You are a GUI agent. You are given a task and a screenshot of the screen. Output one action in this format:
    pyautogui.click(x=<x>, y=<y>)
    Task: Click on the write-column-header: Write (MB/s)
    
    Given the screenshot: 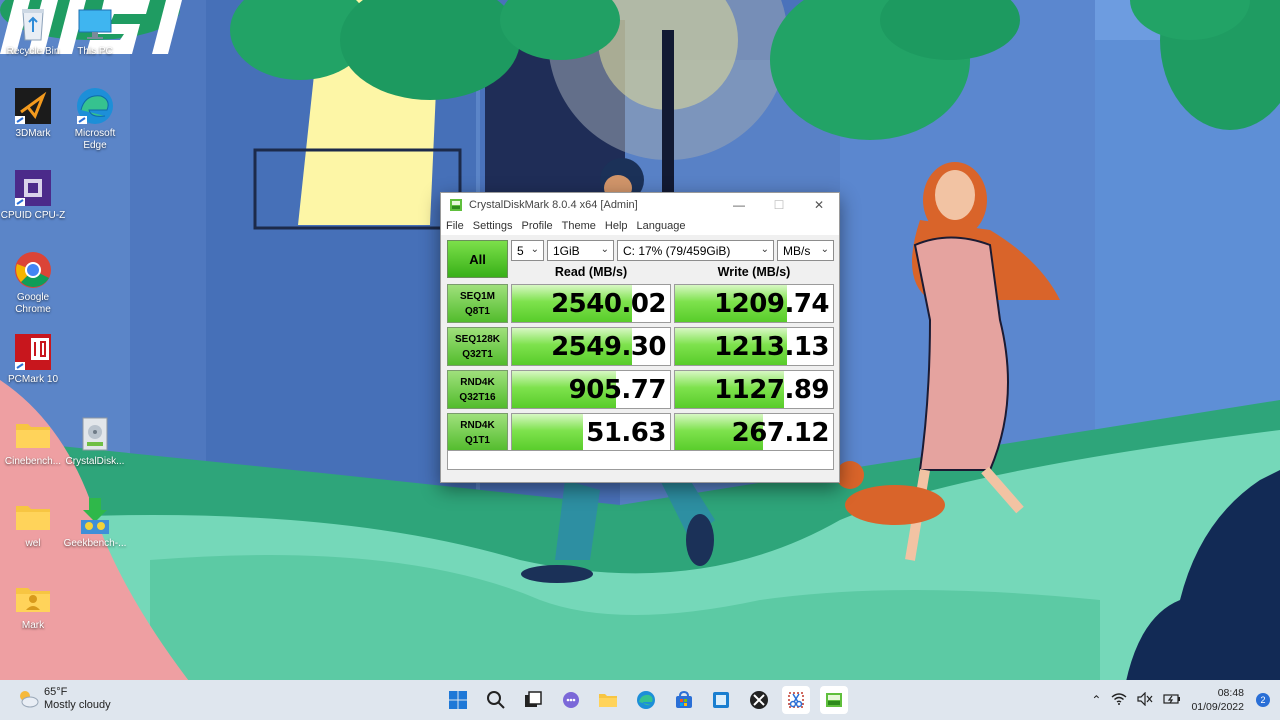 What is the action you would take?
    pyautogui.click(x=754, y=272)
    